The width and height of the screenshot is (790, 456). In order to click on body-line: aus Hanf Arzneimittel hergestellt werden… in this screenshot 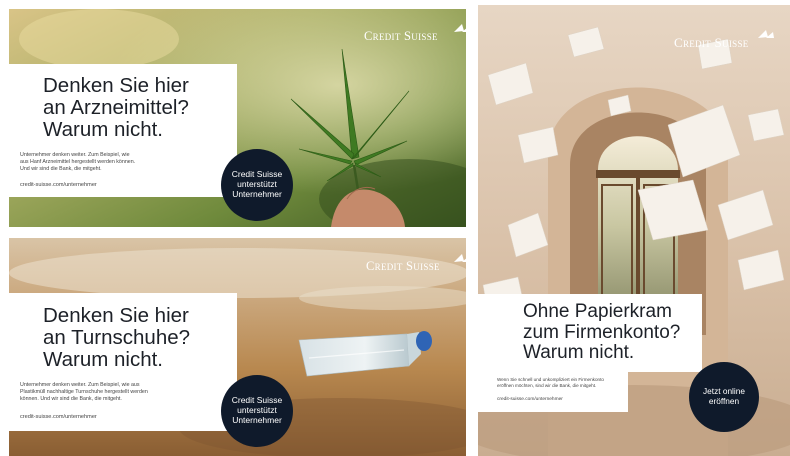, I will do `click(78, 162)`.